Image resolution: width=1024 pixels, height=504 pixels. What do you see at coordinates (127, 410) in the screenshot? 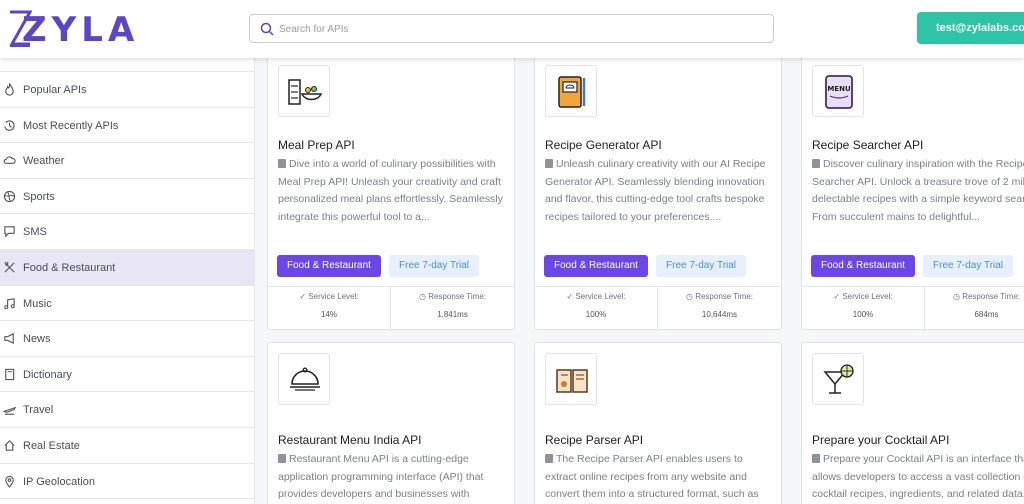
I see `sidebar-item-travel: Travel` at bounding box center [127, 410].